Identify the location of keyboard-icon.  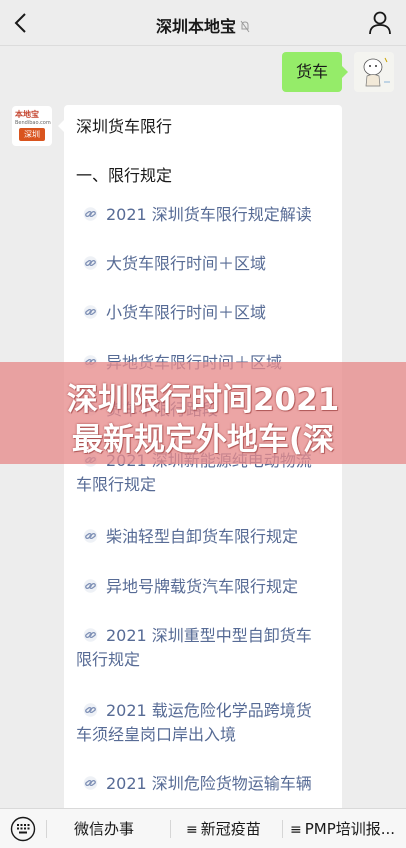
(23, 829).